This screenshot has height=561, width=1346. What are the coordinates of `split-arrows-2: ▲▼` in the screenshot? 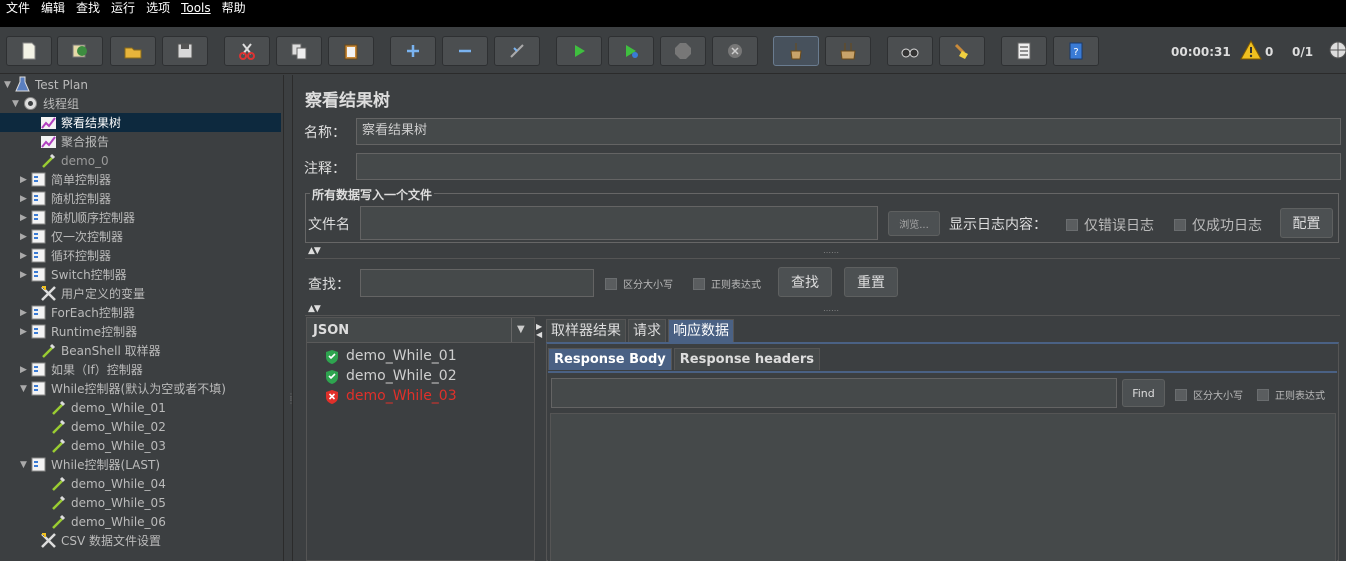 It's located at (314, 309).